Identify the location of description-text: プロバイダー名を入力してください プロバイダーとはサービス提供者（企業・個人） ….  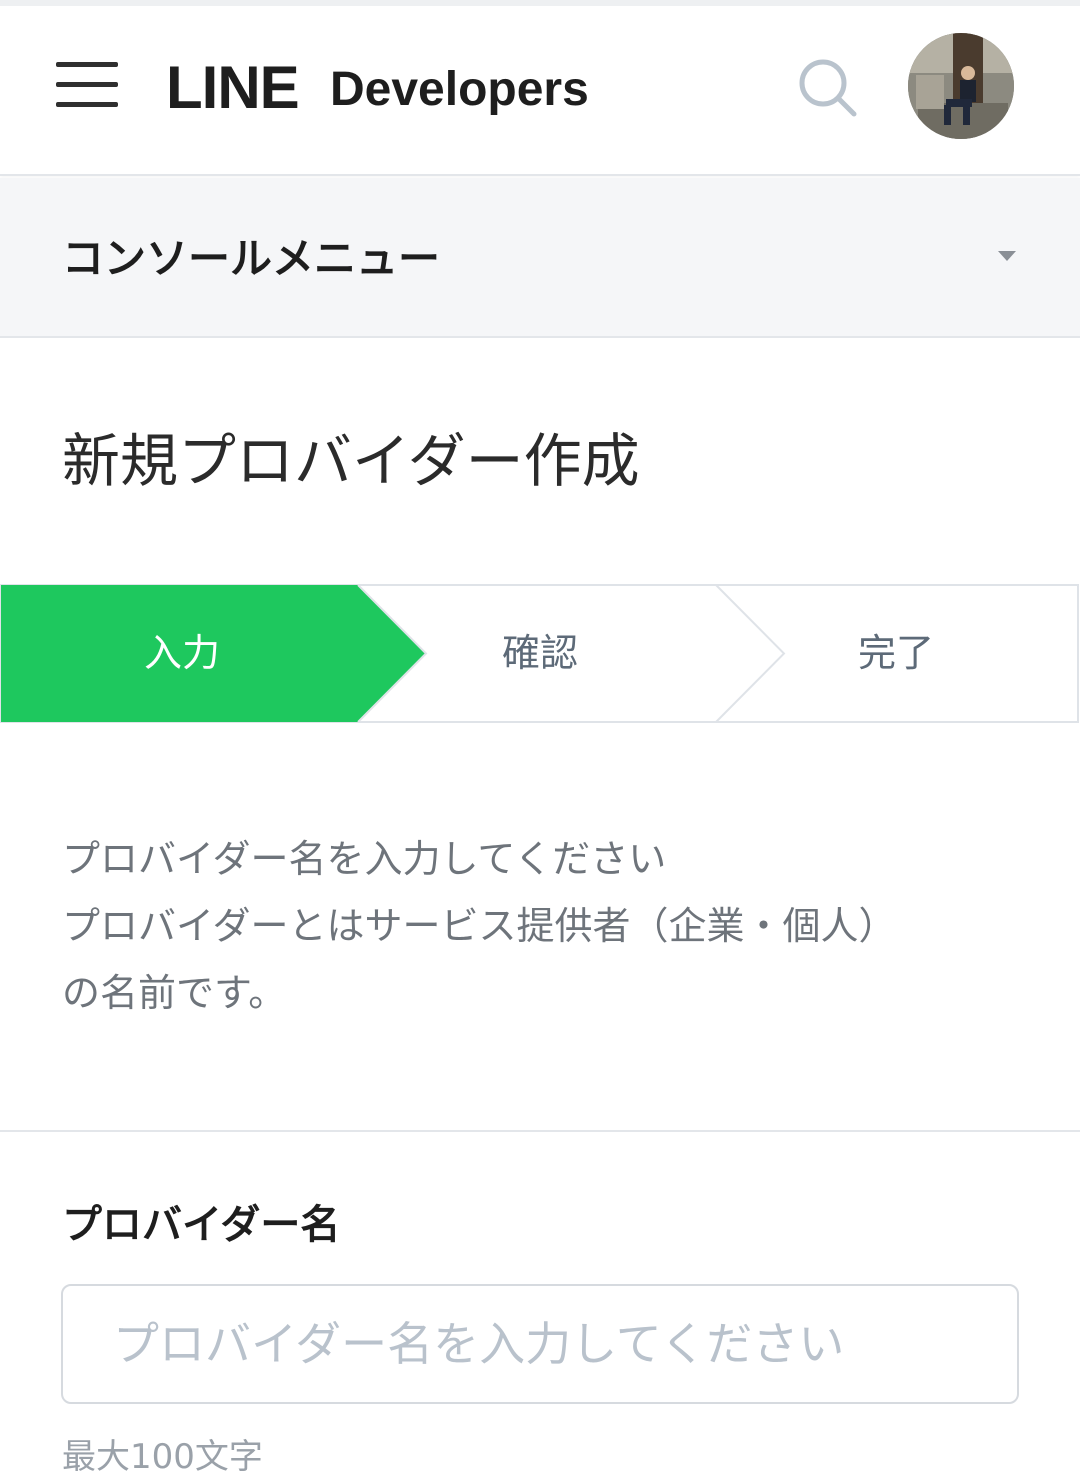
(542, 926).